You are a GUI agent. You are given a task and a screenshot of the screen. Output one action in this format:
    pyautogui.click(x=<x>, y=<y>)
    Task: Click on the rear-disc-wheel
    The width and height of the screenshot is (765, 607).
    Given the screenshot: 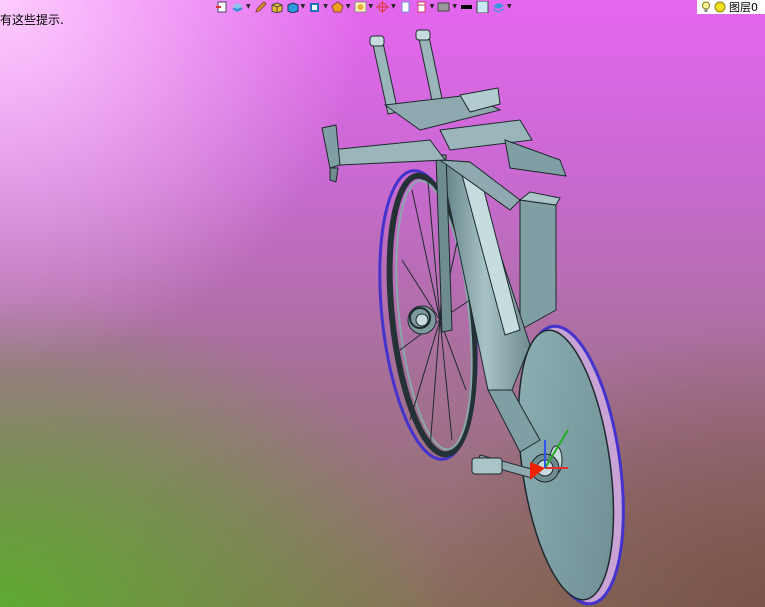 What is the action you would take?
    pyautogui.click(x=571, y=465)
    